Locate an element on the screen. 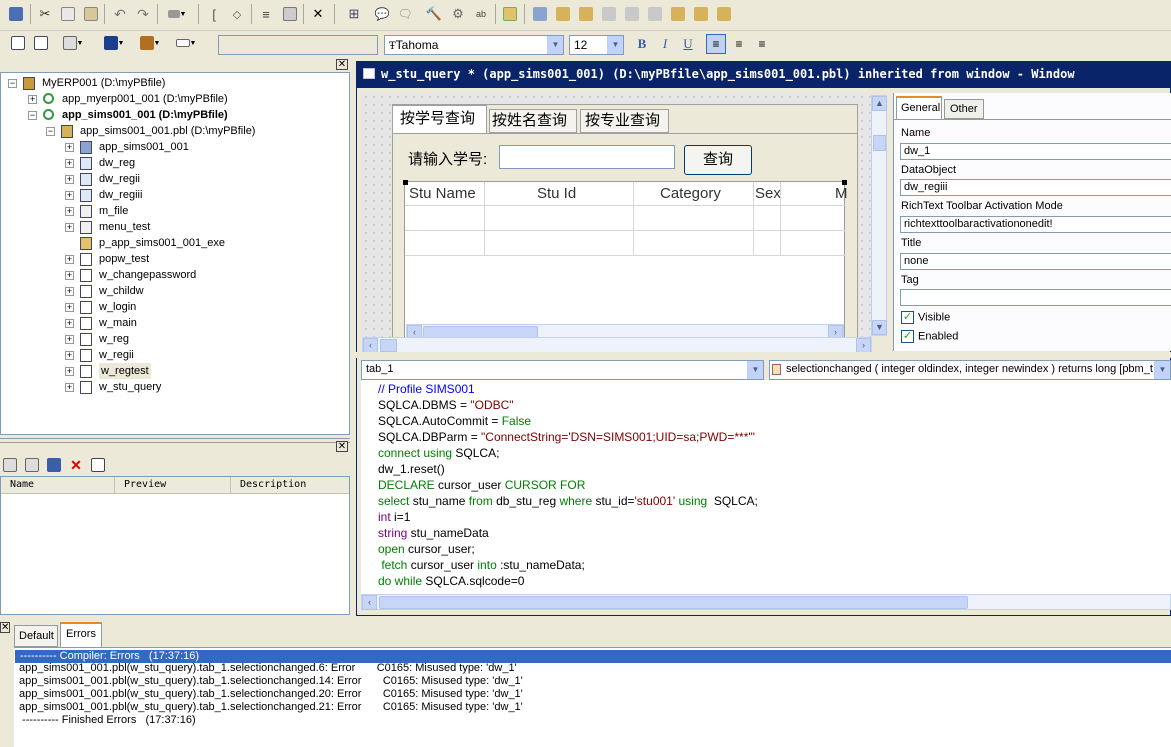  tab-by-name: 按姓名查询 is located at coordinates (533, 121).